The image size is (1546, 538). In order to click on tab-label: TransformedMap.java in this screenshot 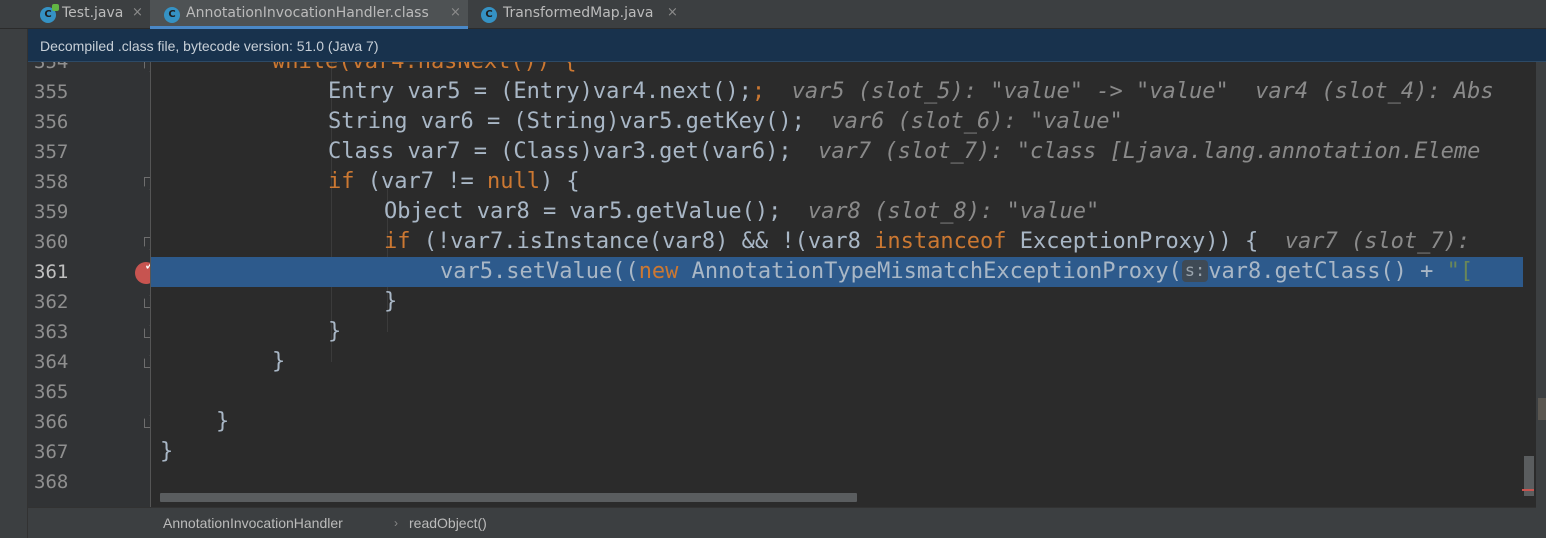, I will do `click(578, 13)`.